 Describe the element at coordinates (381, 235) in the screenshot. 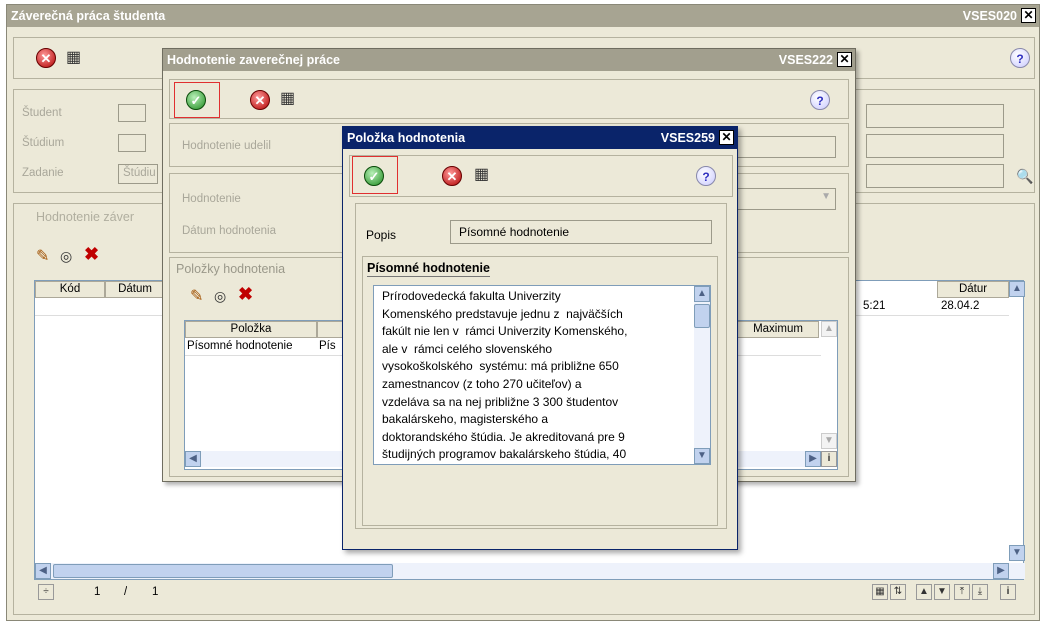

I see `popis-label: Popis` at that location.